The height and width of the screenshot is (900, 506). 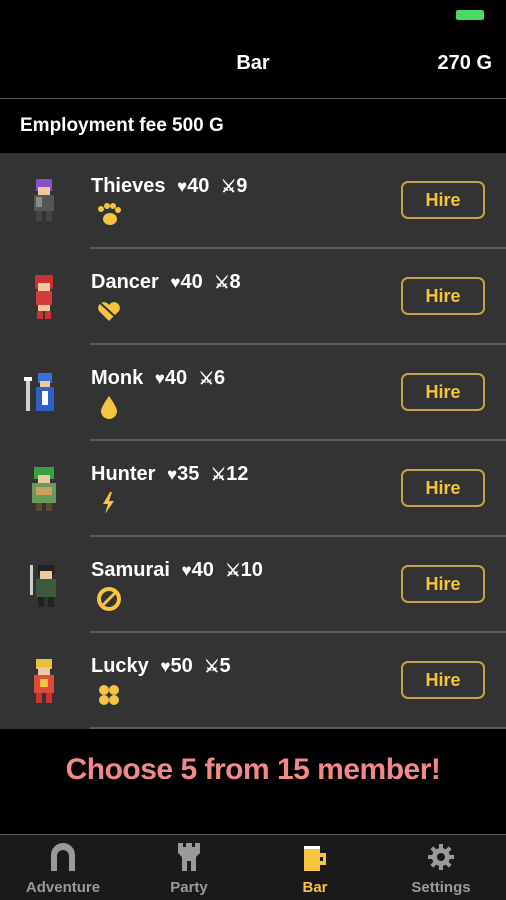 I want to click on member-name-stats: Hunter ♥35 ⚔12, so click(x=169, y=474).